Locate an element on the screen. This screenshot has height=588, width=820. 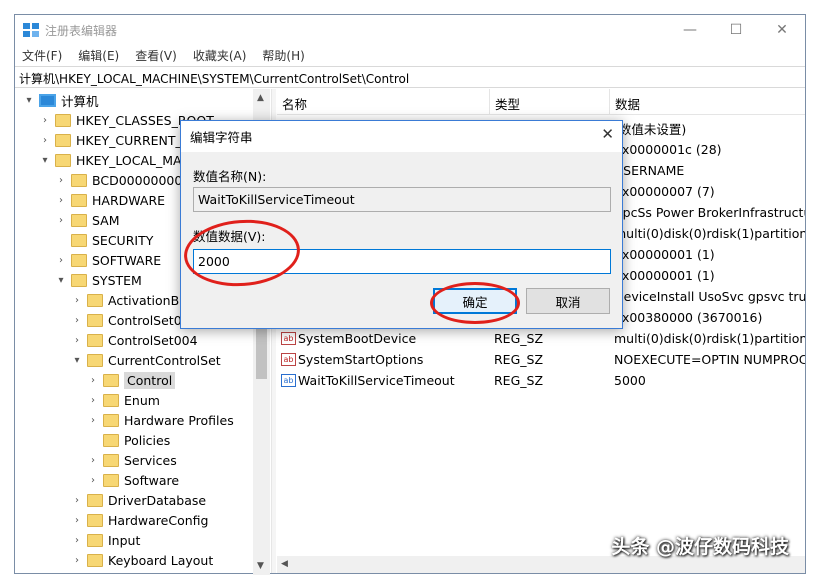
minimize-icon: — is located at coordinates (690, 30).